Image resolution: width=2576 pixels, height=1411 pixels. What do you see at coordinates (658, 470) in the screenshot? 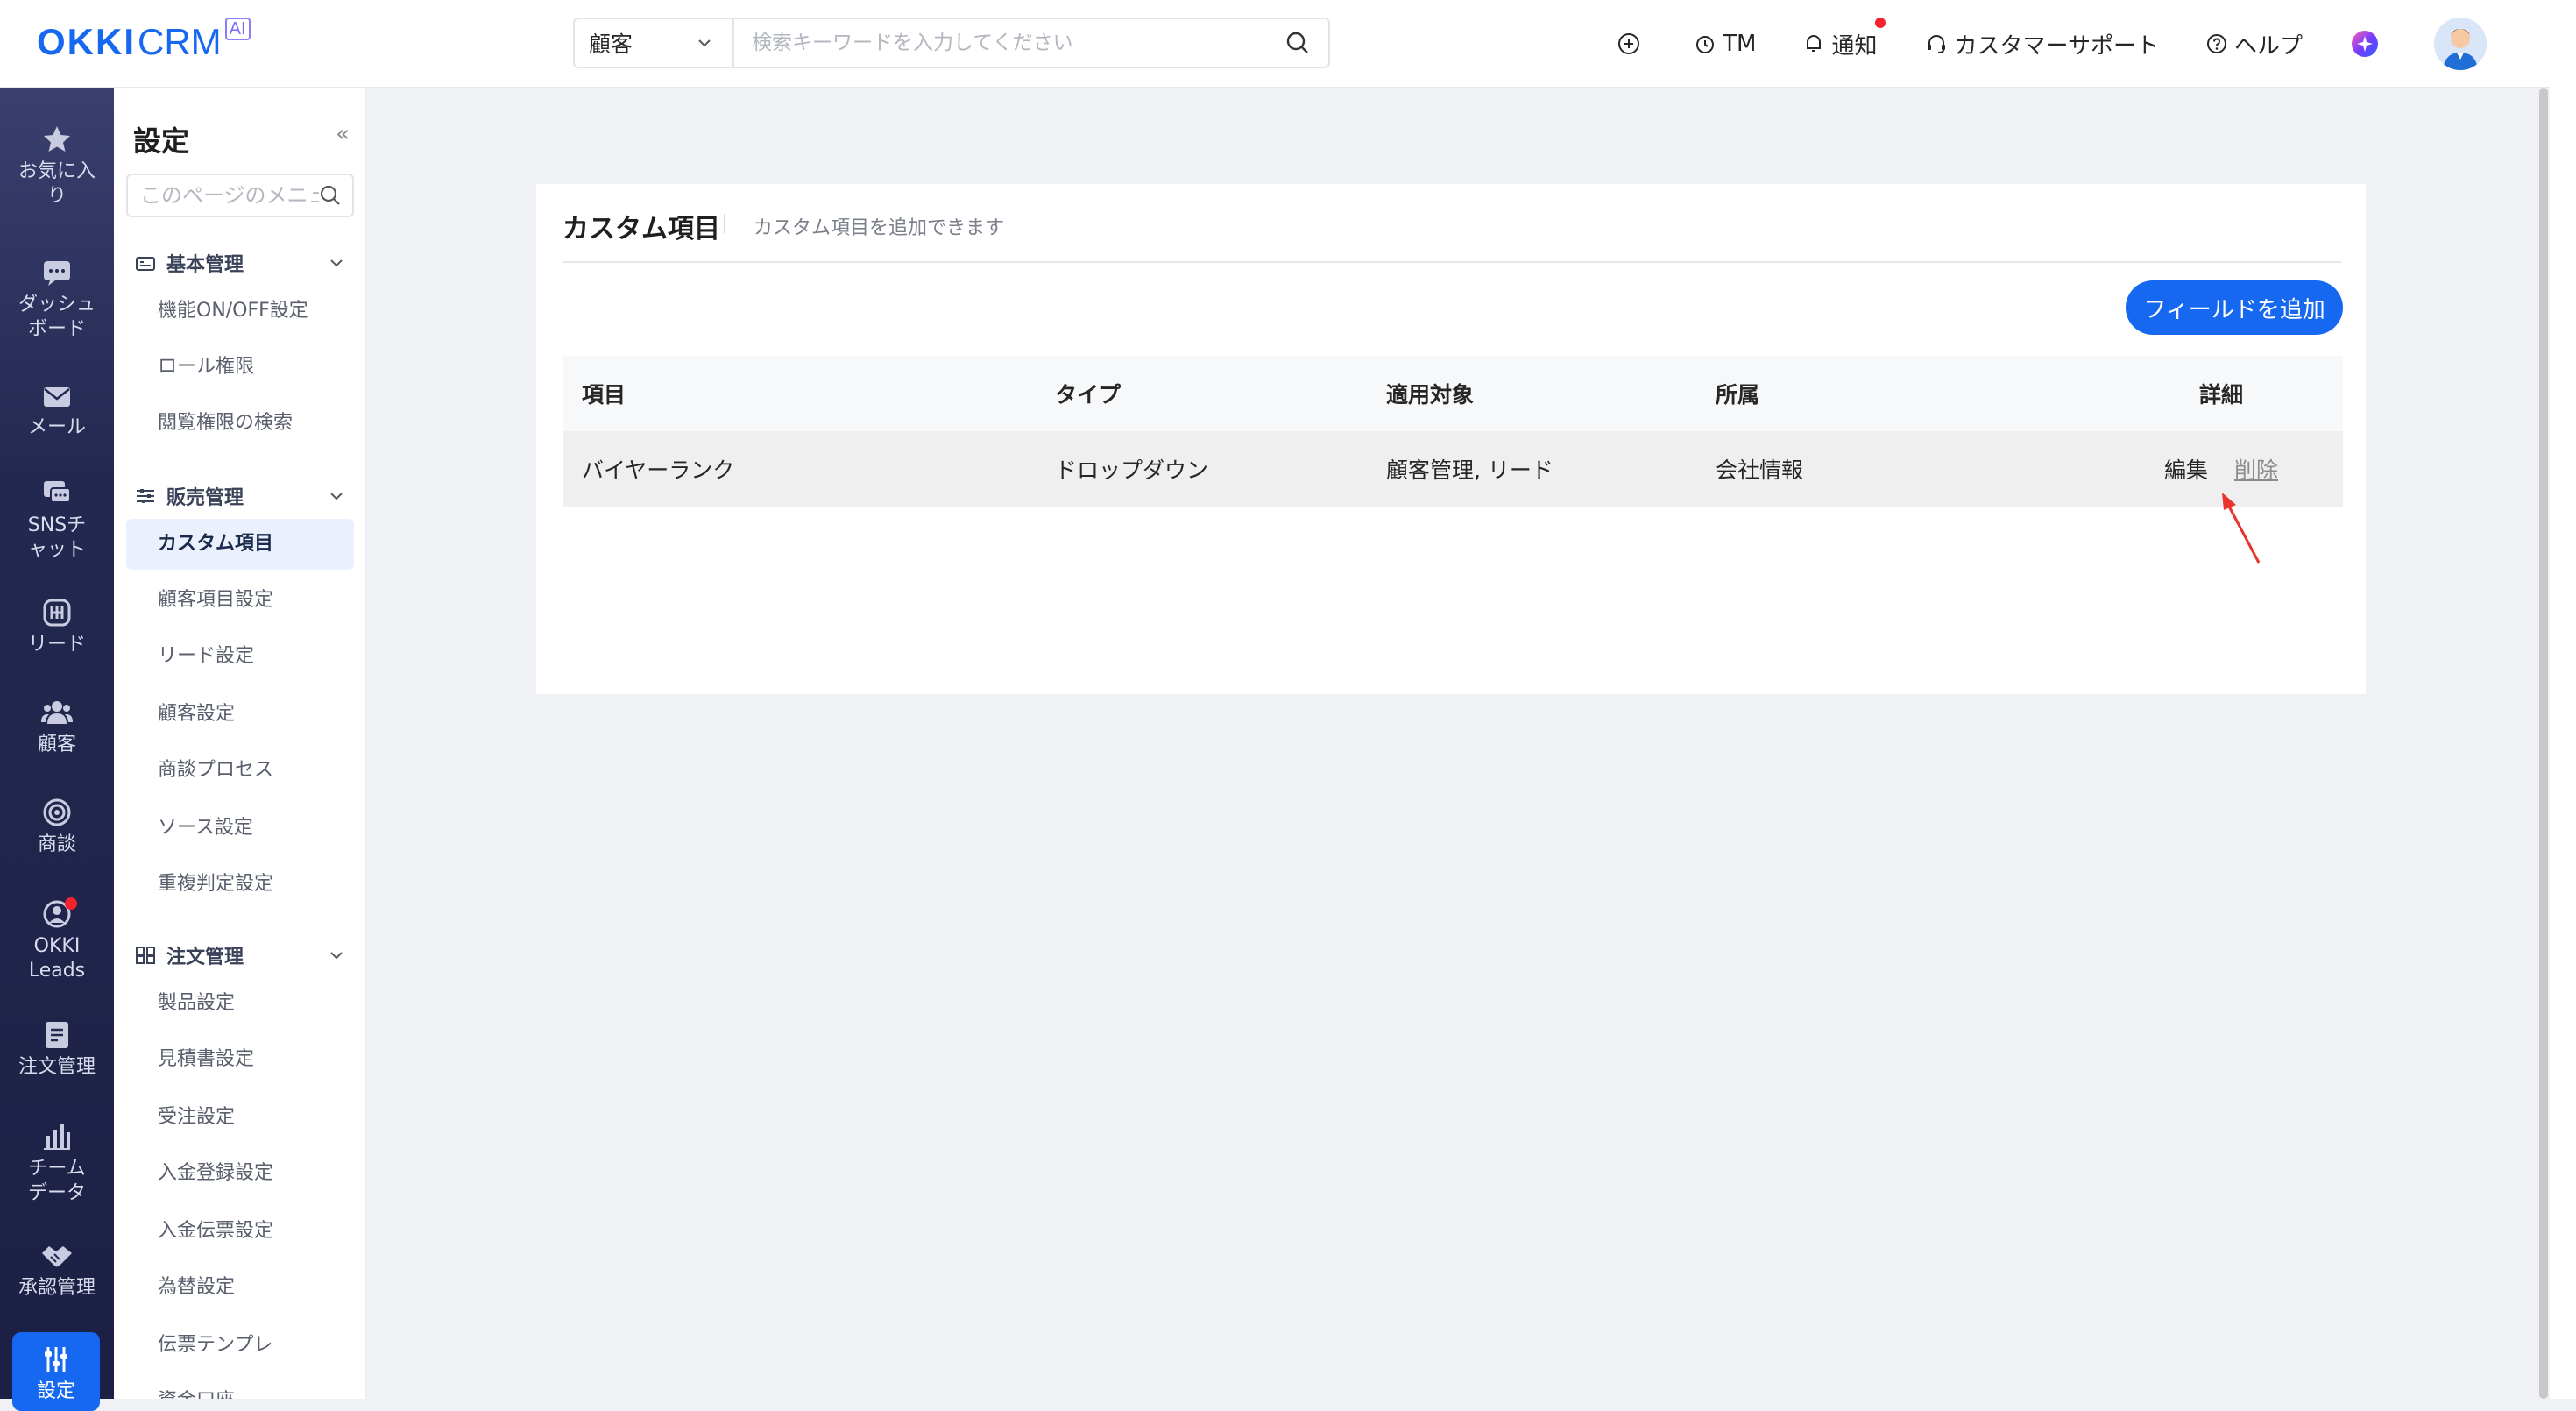
I see `cell-item: バイヤーランク` at bounding box center [658, 470].